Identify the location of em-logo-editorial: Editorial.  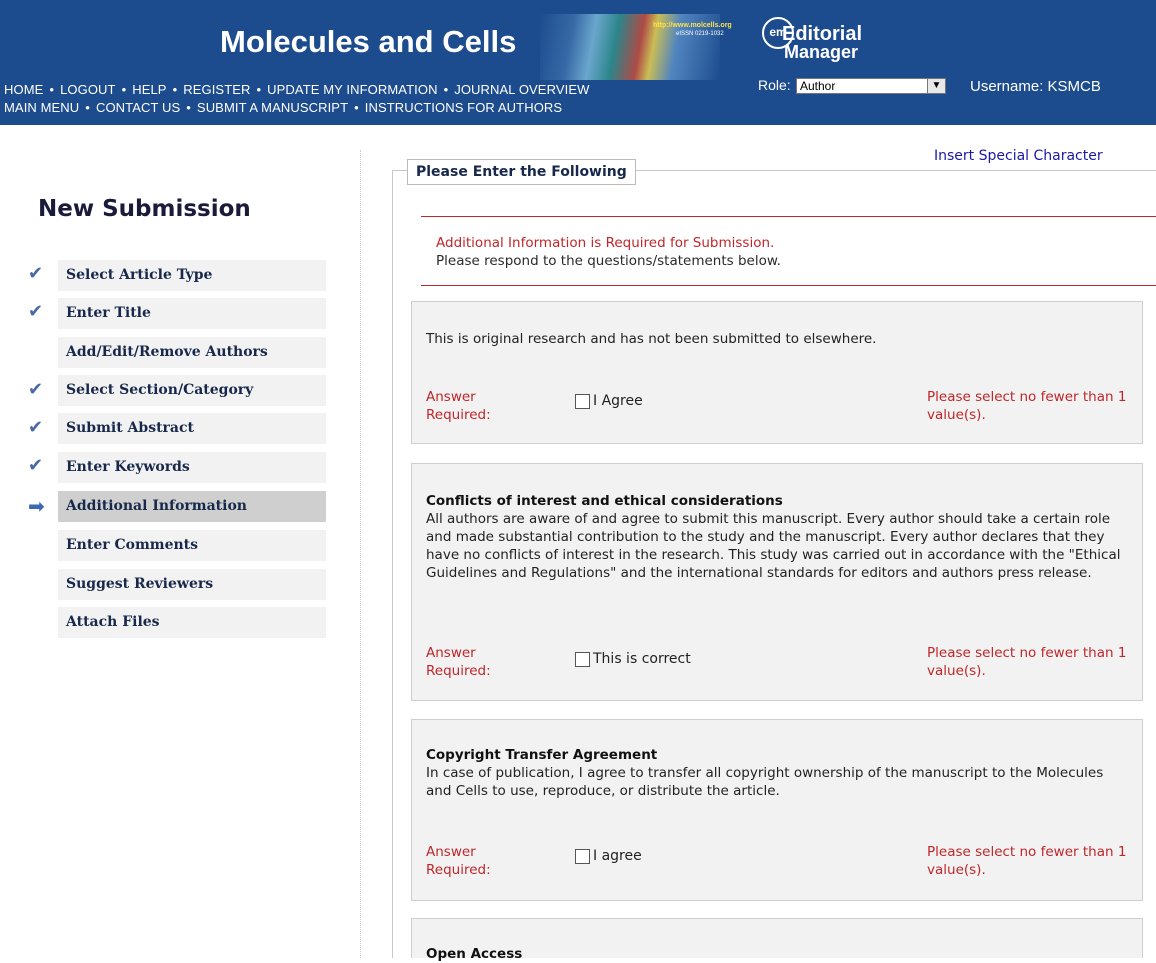
(822, 34).